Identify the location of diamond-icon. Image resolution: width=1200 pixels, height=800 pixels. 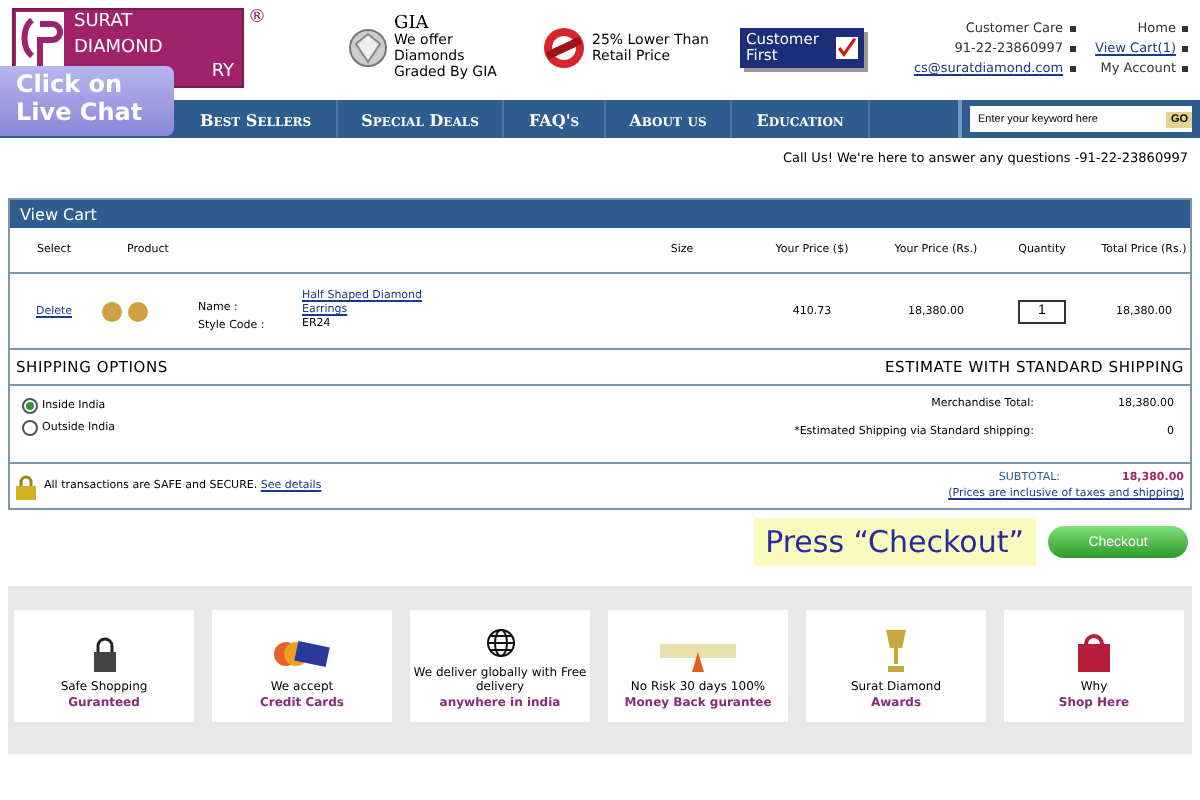
(368, 48).